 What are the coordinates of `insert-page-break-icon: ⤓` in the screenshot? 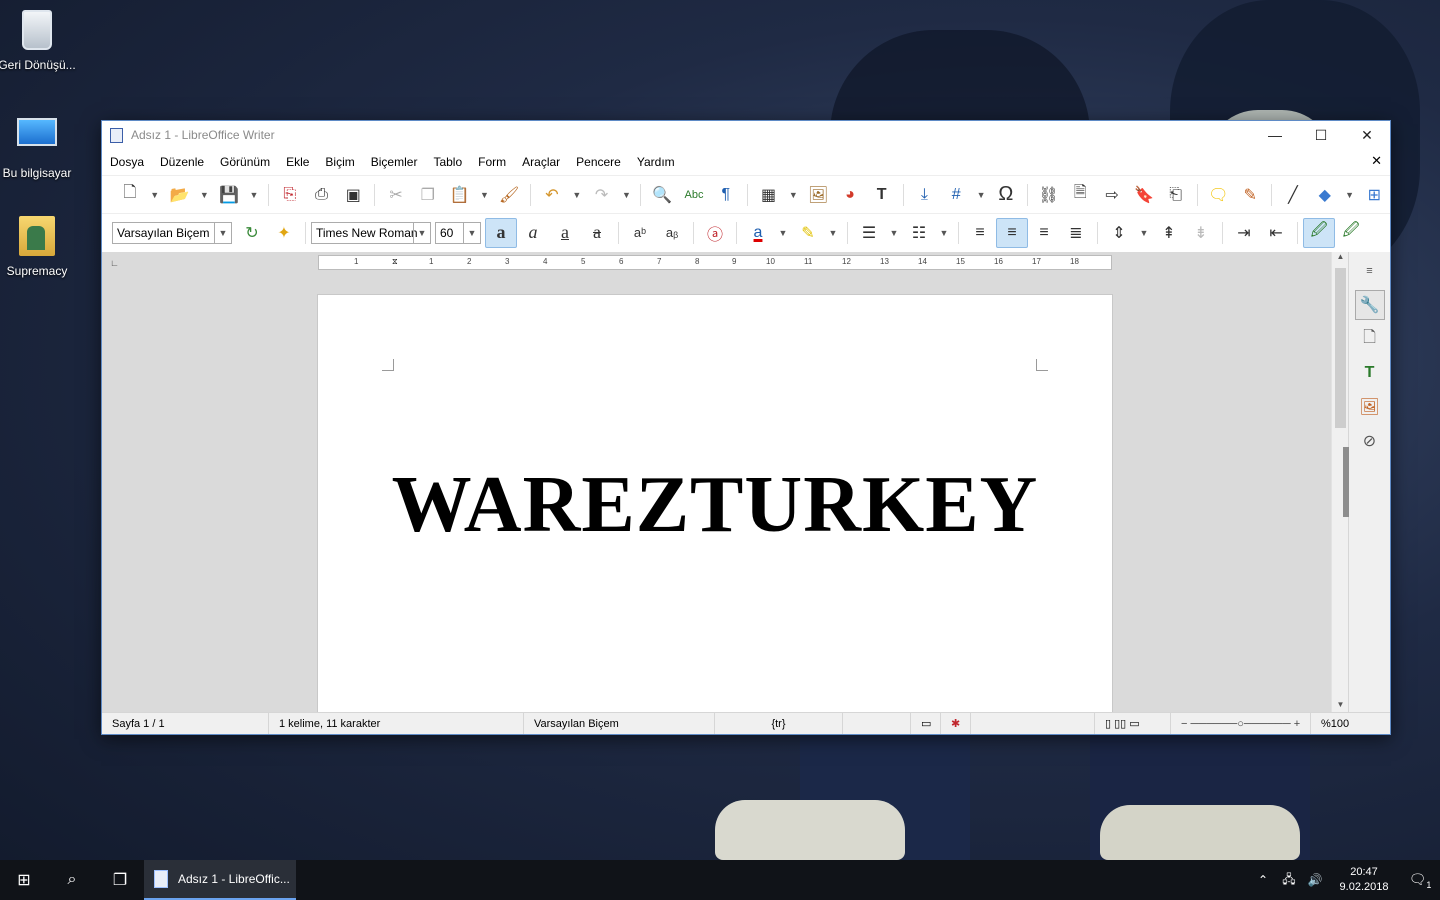 It's located at (925, 195).